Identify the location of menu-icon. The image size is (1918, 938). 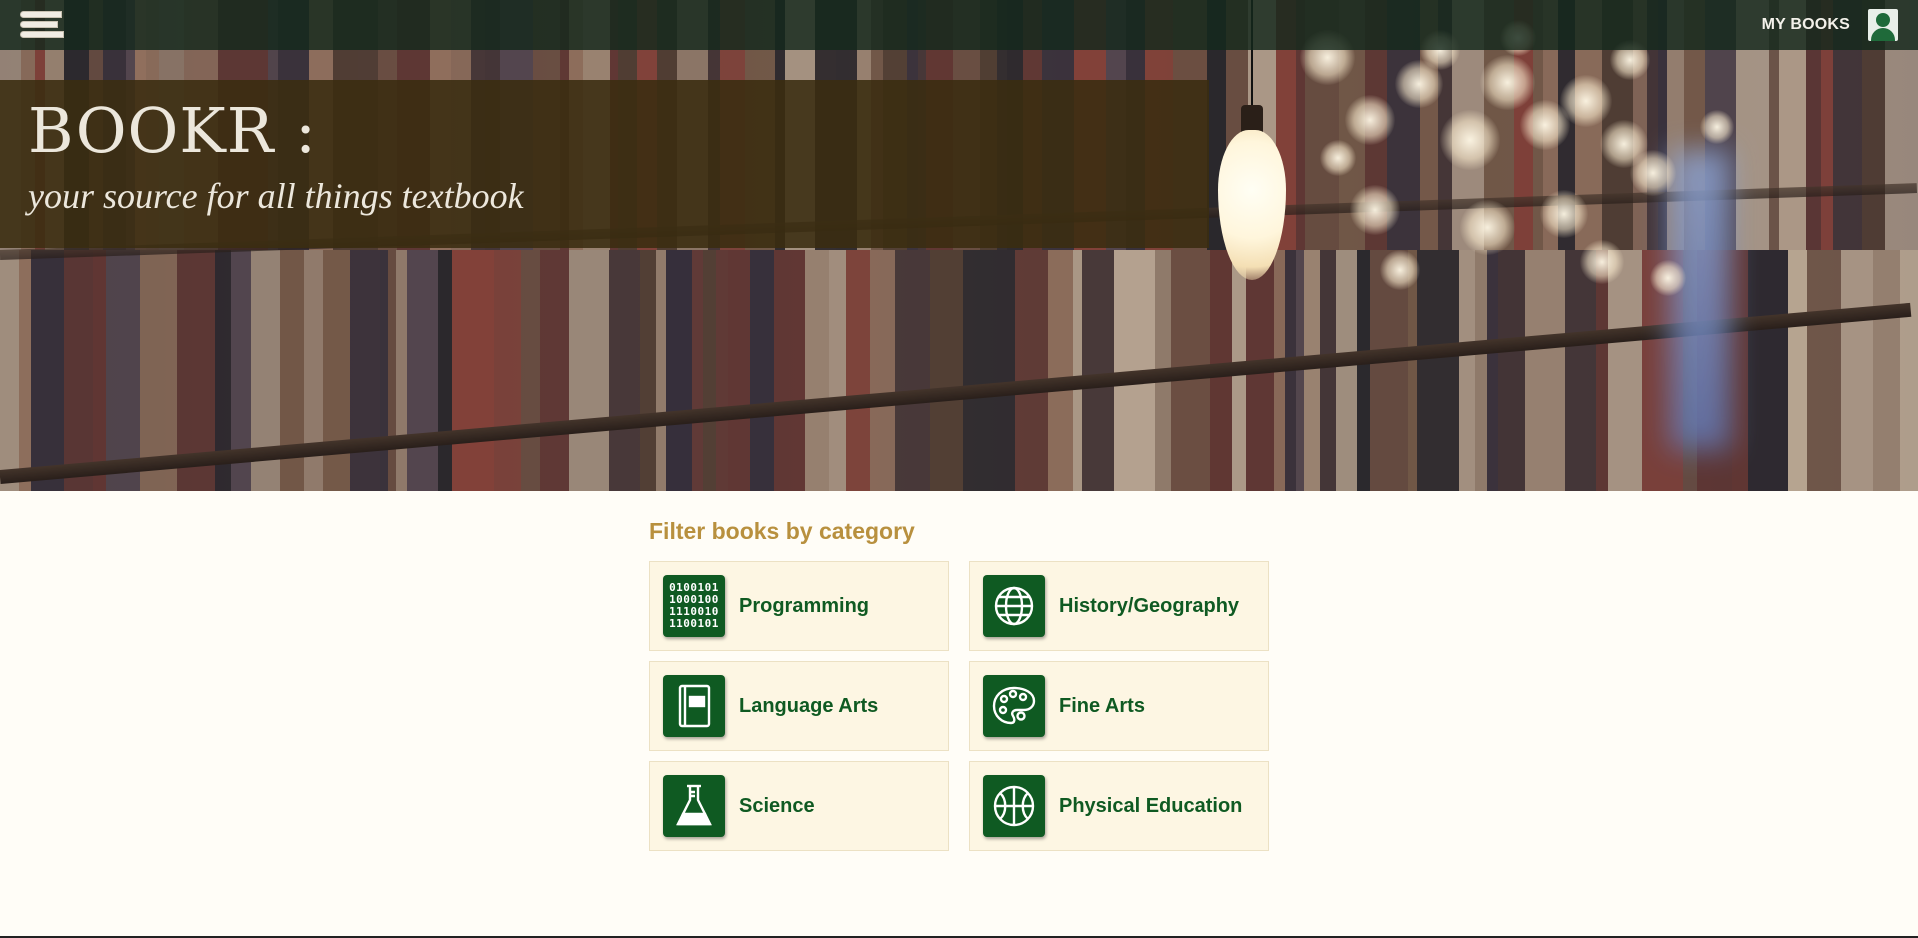
(43, 25).